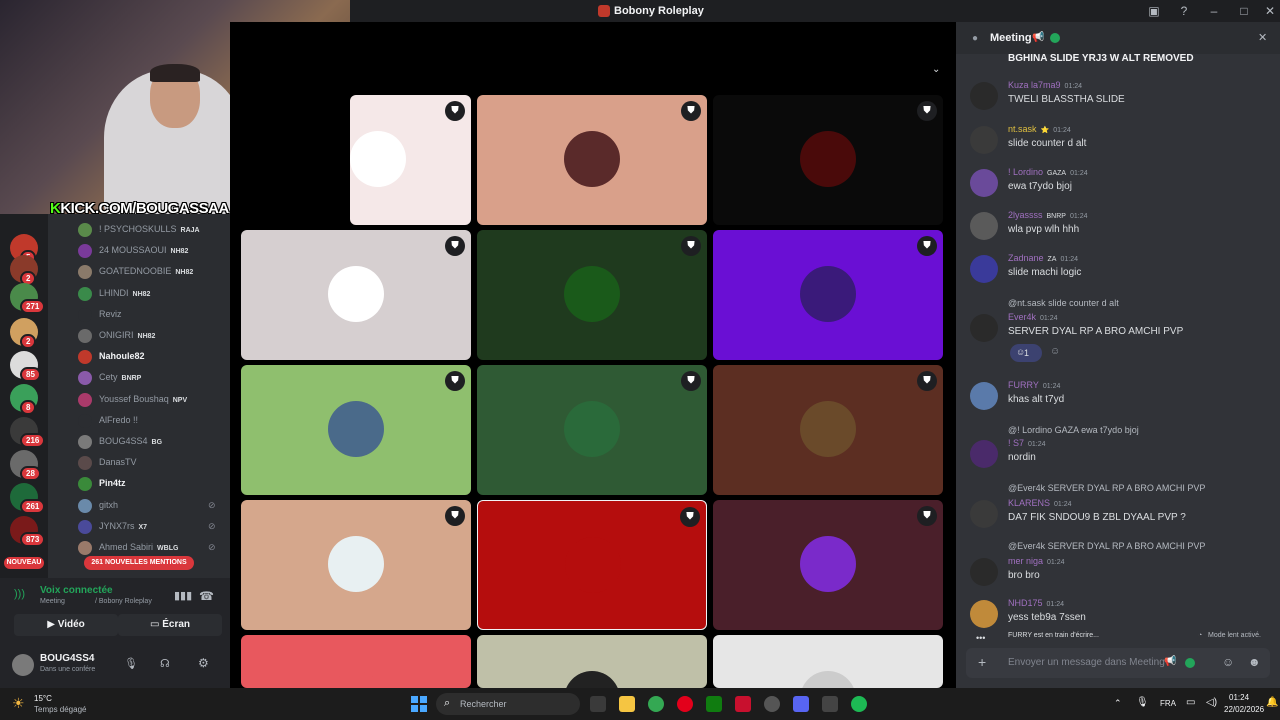 The height and width of the screenshot is (720, 1280). I want to click on member-list-item: JYNX7rs X7, so click(153, 527).